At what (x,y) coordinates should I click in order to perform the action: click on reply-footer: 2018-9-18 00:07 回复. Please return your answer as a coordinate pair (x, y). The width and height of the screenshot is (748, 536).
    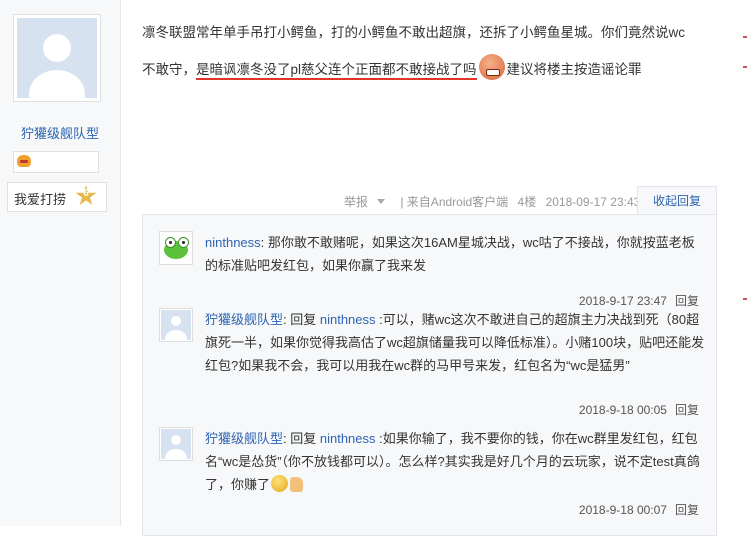
    Looking at the image, I should click on (639, 509).